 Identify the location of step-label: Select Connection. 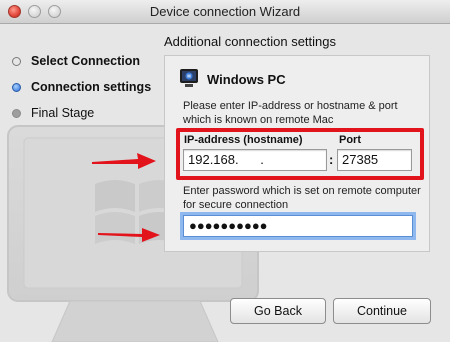
(86, 61).